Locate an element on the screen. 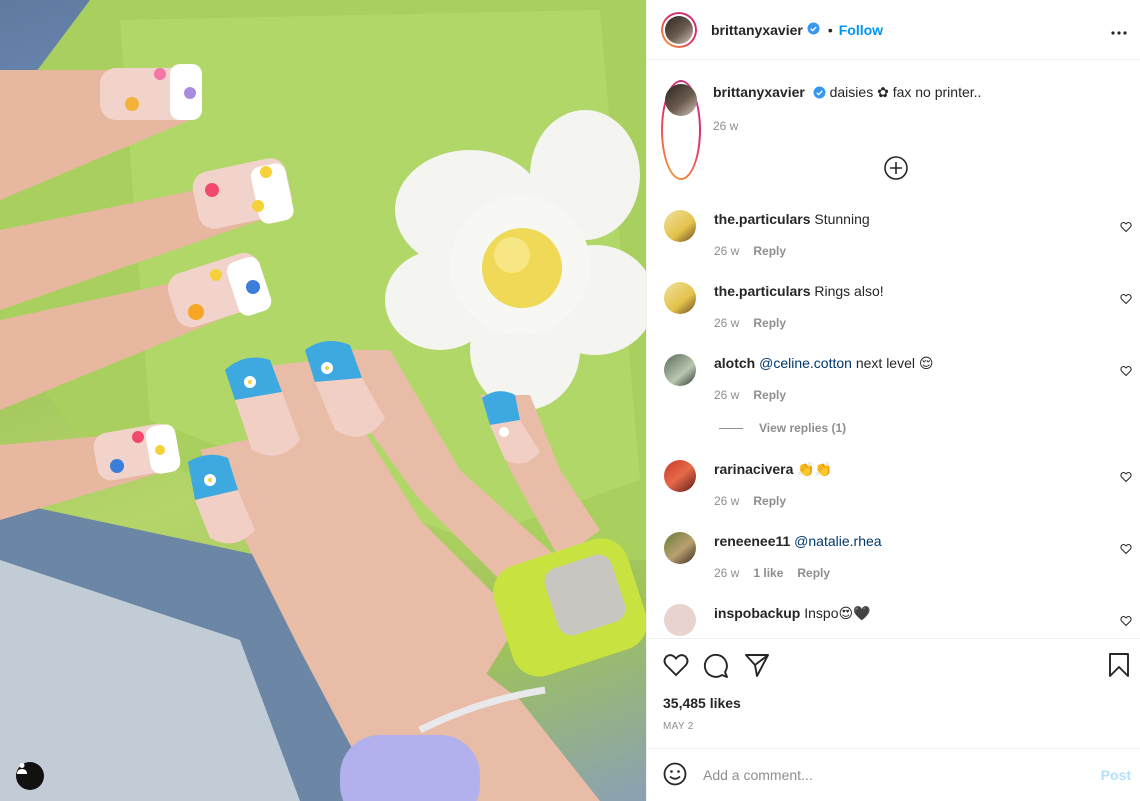 Image resolution: width=1140 pixels, height=801 pixels. comment-mention: @natalie.rhea is located at coordinates (835, 541).